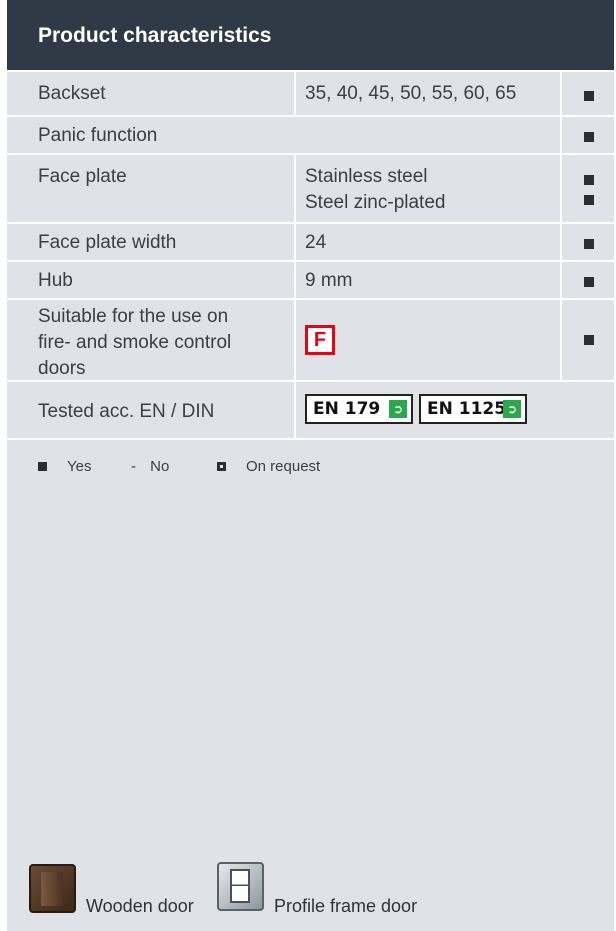  What do you see at coordinates (72, 93) in the screenshot?
I see `row-label: Backset` at bounding box center [72, 93].